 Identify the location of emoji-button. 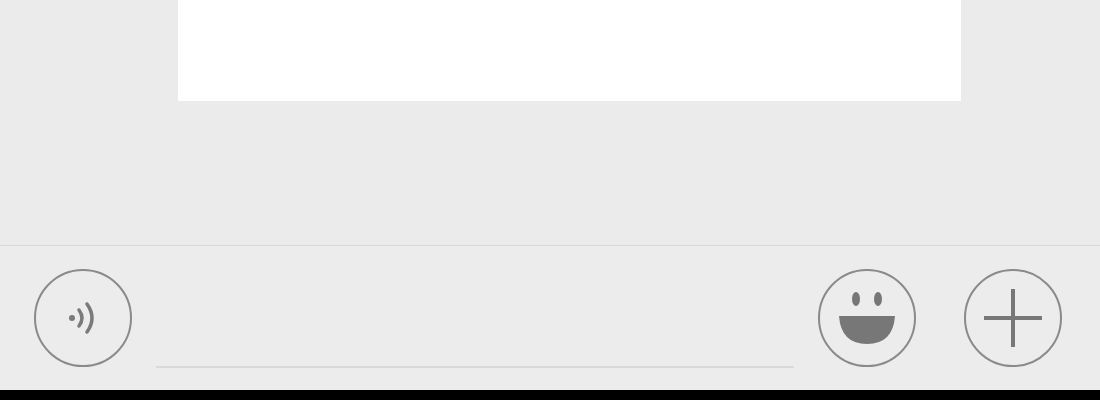
(867, 318).